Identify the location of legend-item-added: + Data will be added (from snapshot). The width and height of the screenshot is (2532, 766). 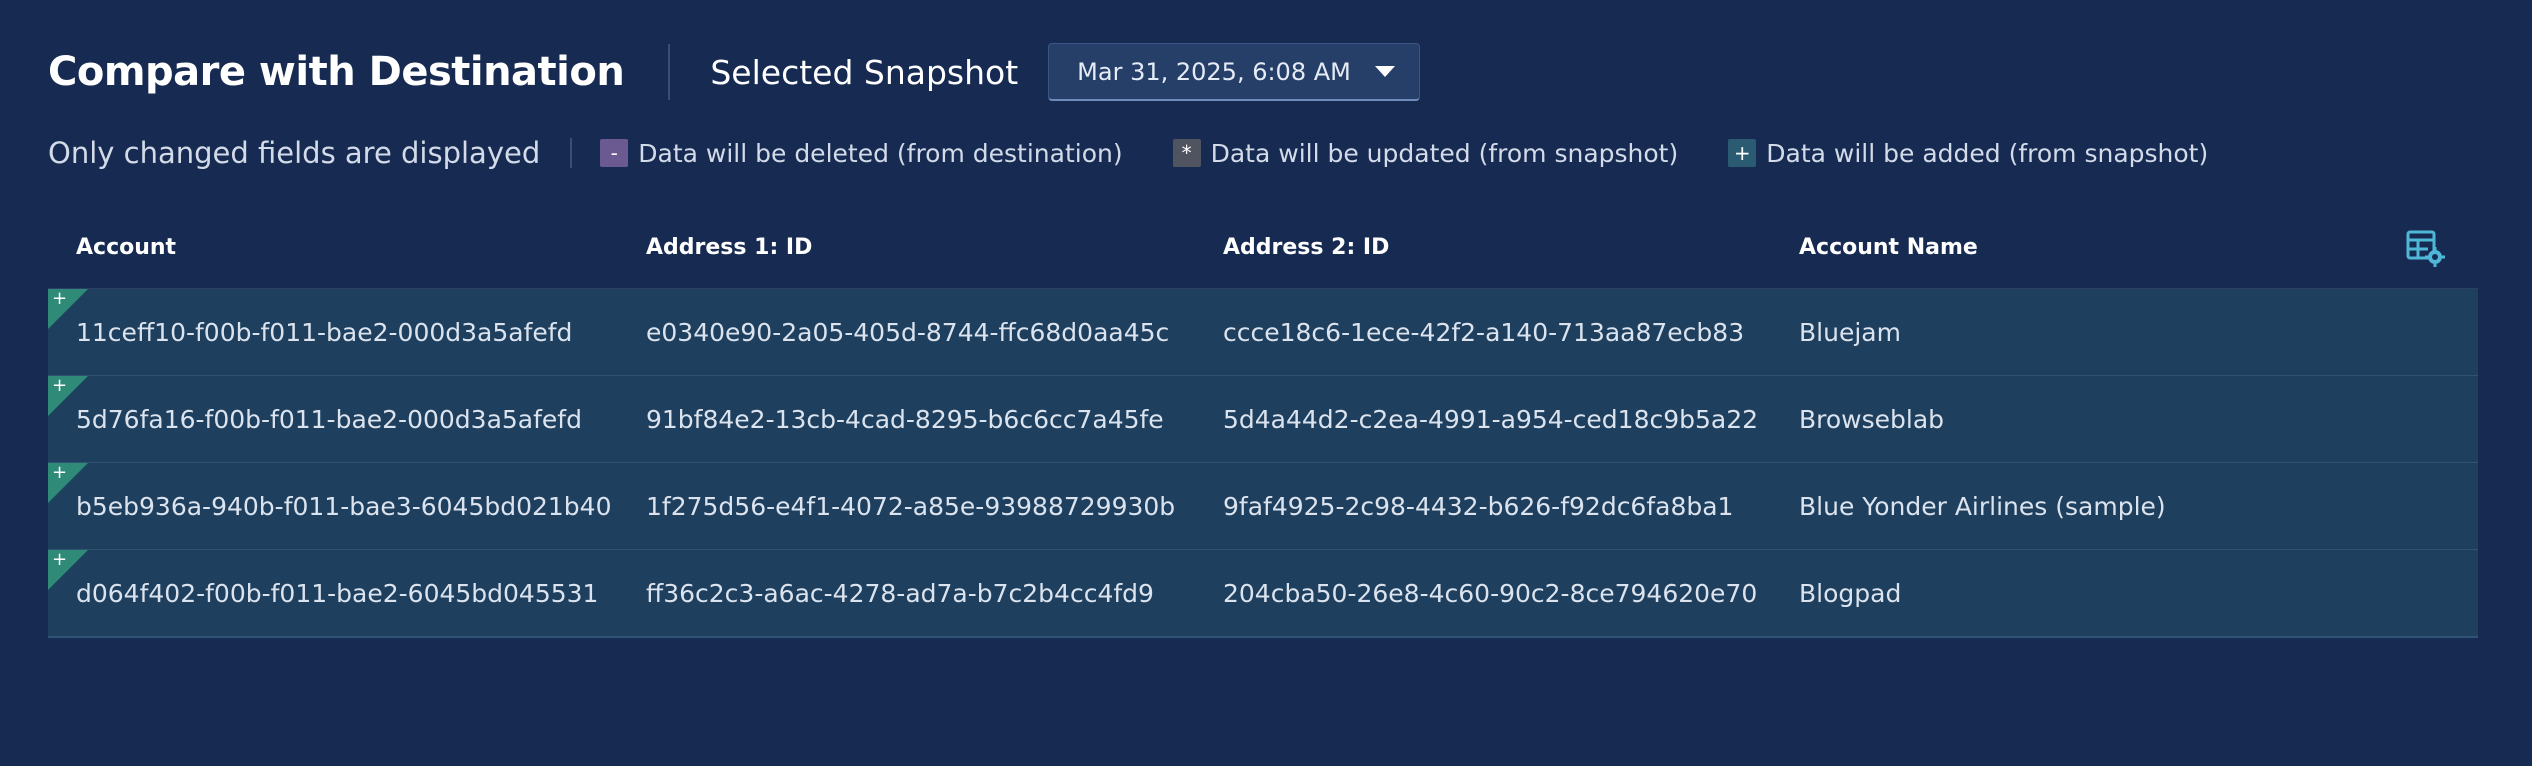
(1968, 153).